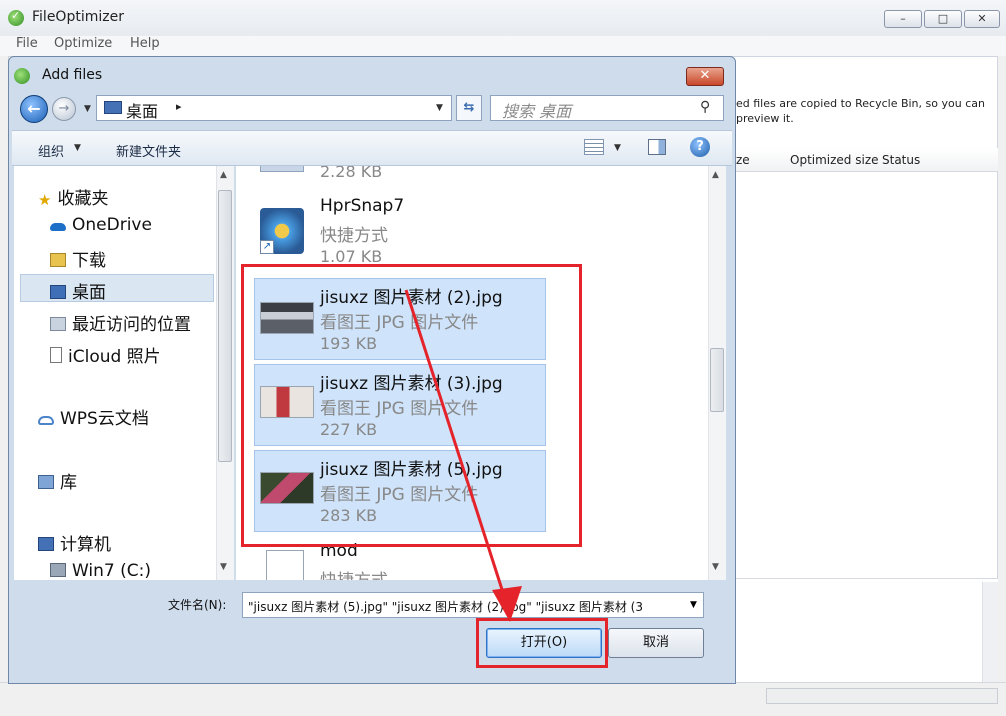 This screenshot has height=716, width=1006. Describe the element at coordinates (594, 147) in the screenshot. I see `view-options-icon` at that location.